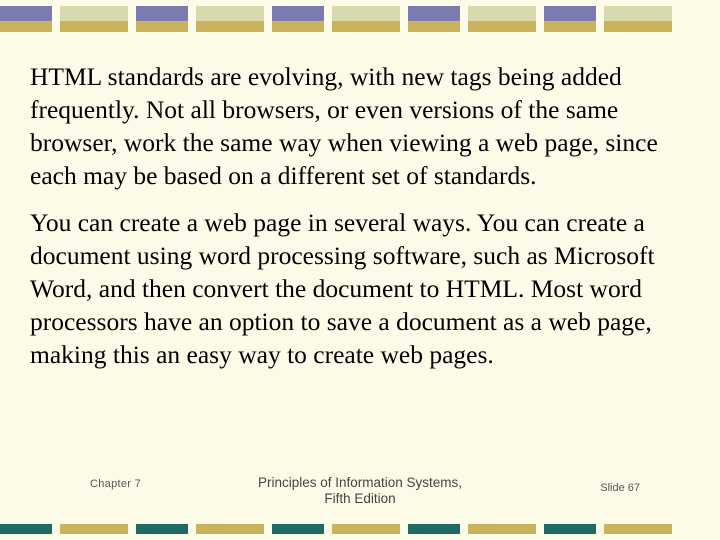 This screenshot has height=540, width=720. Describe the element at coordinates (620, 488) in the screenshot. I see `footer-slide-number: Slide 67` at that location.